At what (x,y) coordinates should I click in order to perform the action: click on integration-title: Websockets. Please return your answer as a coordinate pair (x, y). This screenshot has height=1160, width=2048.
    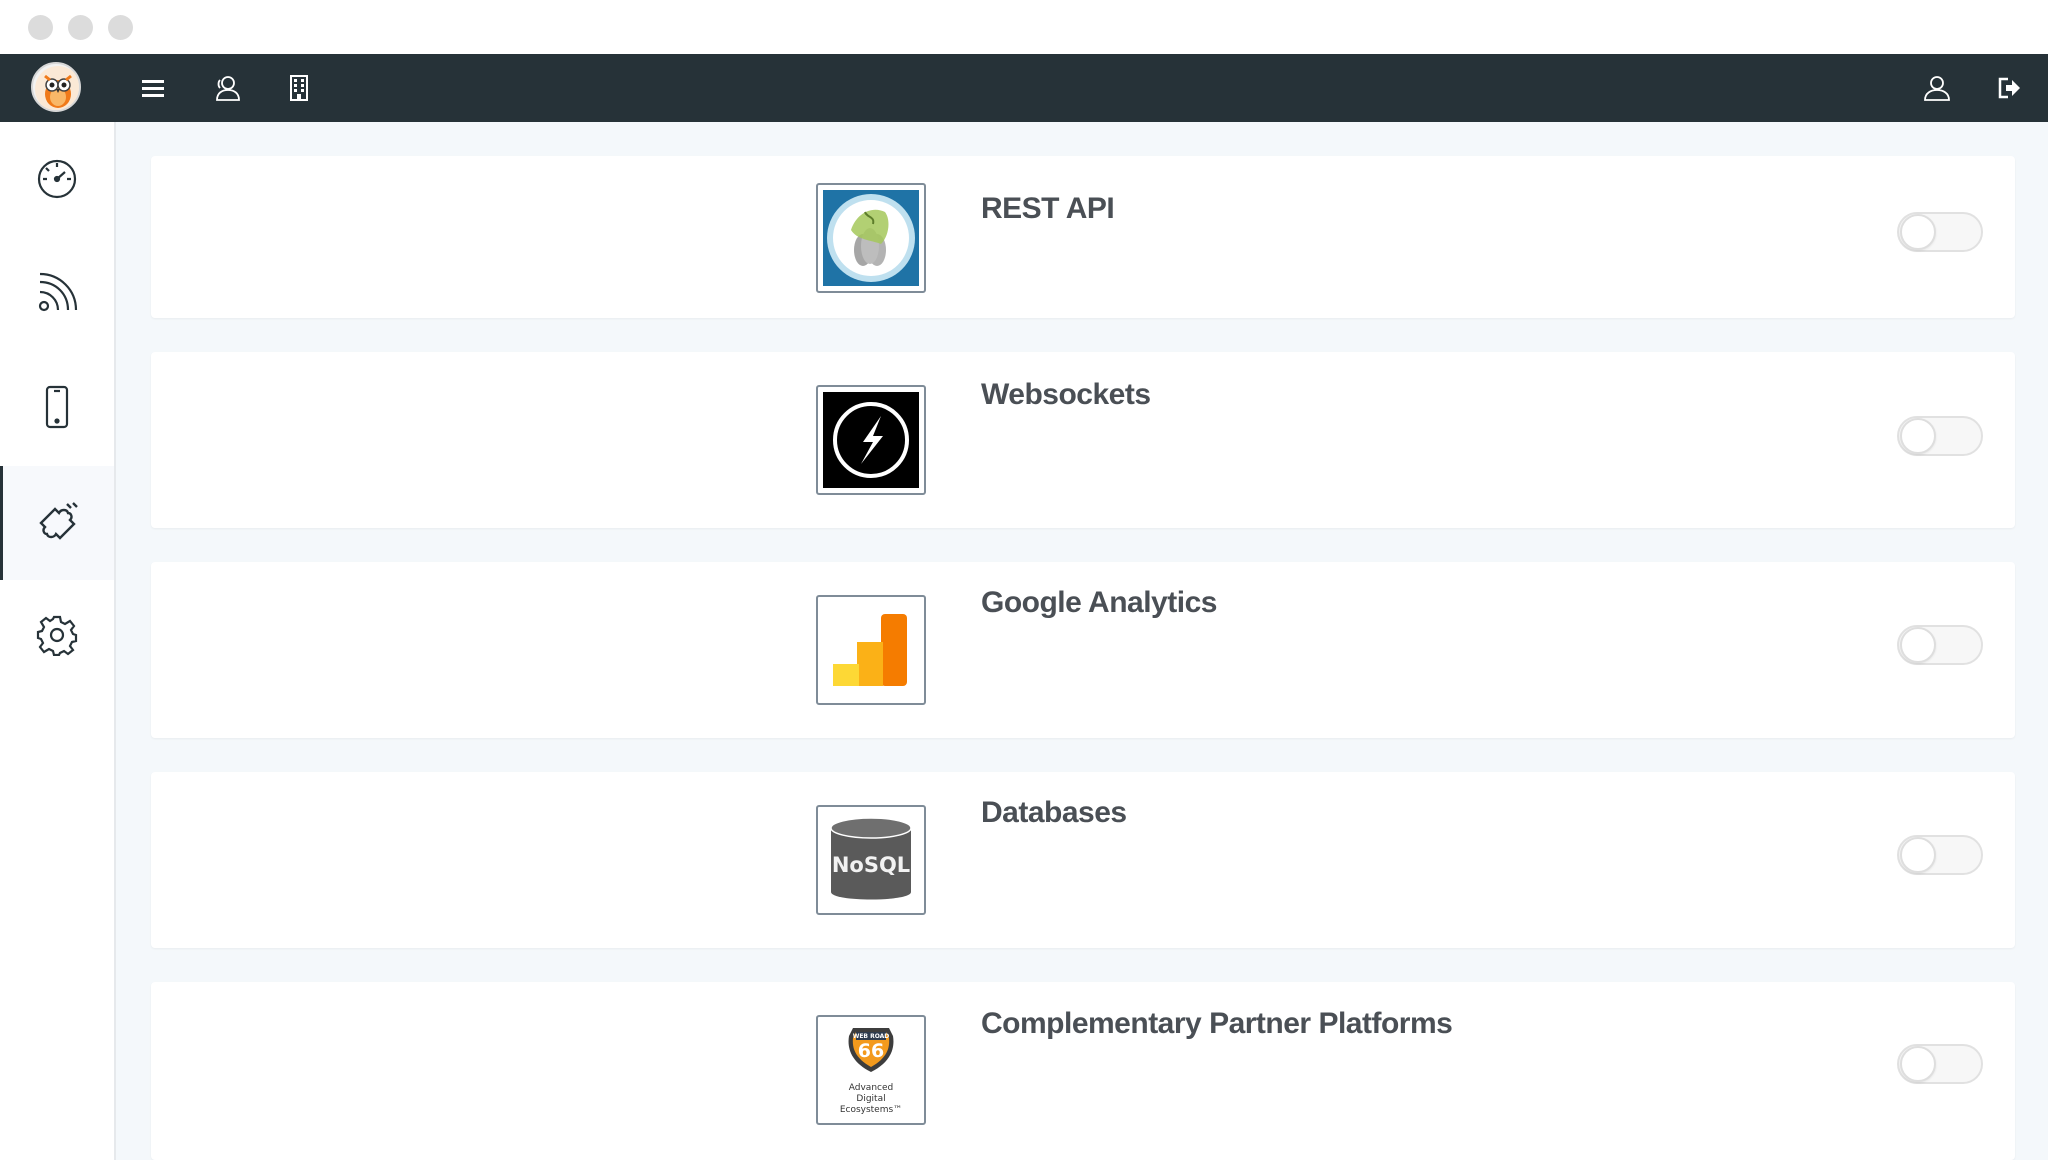
    Looking at the image, I should click on (1066, 394).